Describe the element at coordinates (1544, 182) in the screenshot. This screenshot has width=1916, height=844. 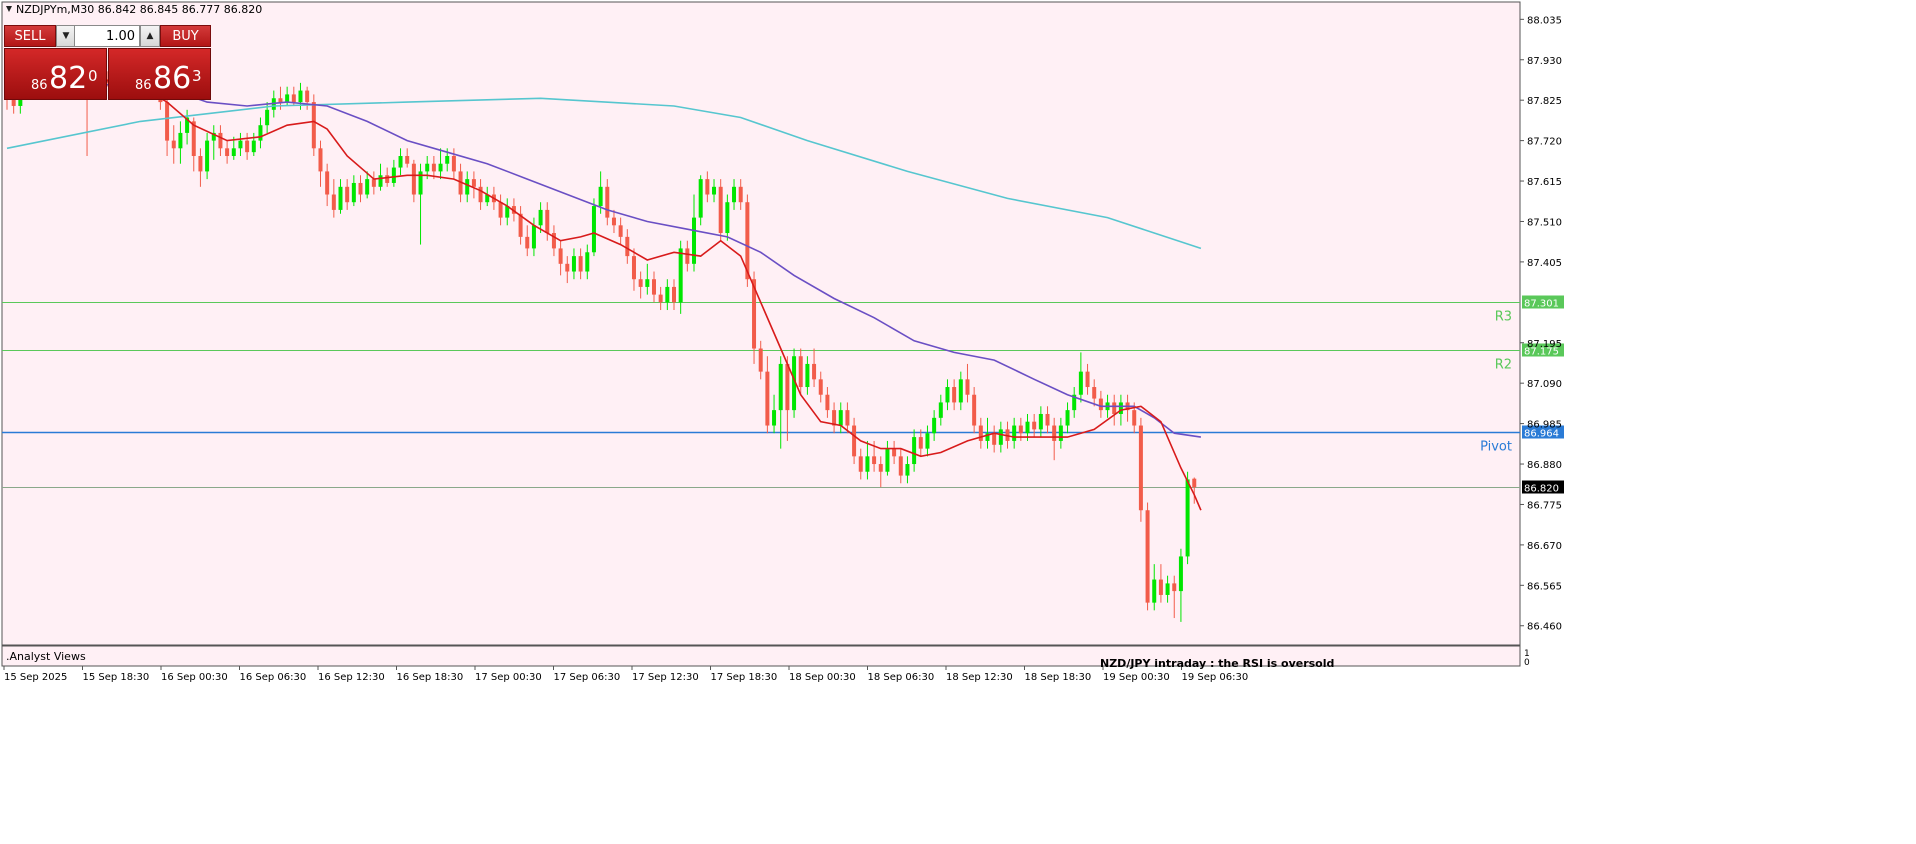
I see `y-tick-label: 87.615` at that location.